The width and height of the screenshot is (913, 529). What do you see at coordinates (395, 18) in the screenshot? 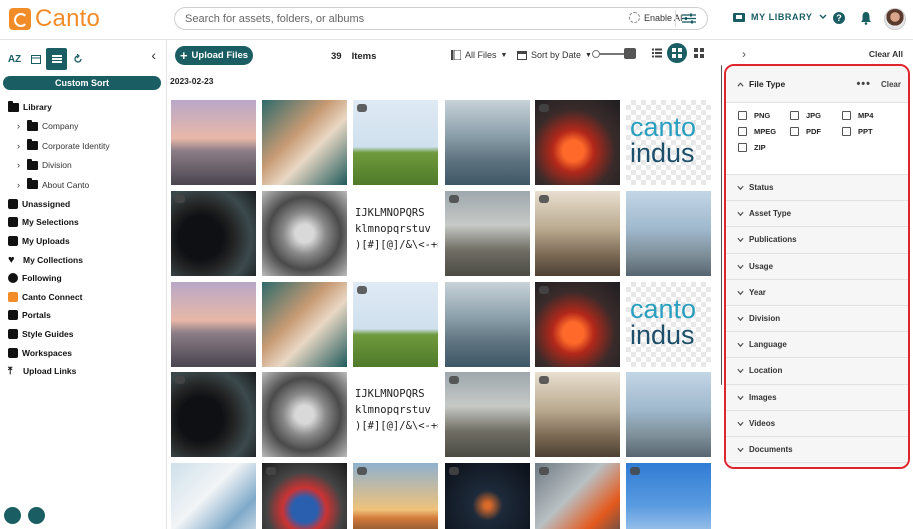
I see `search-input` at bounding box center [395, 18].